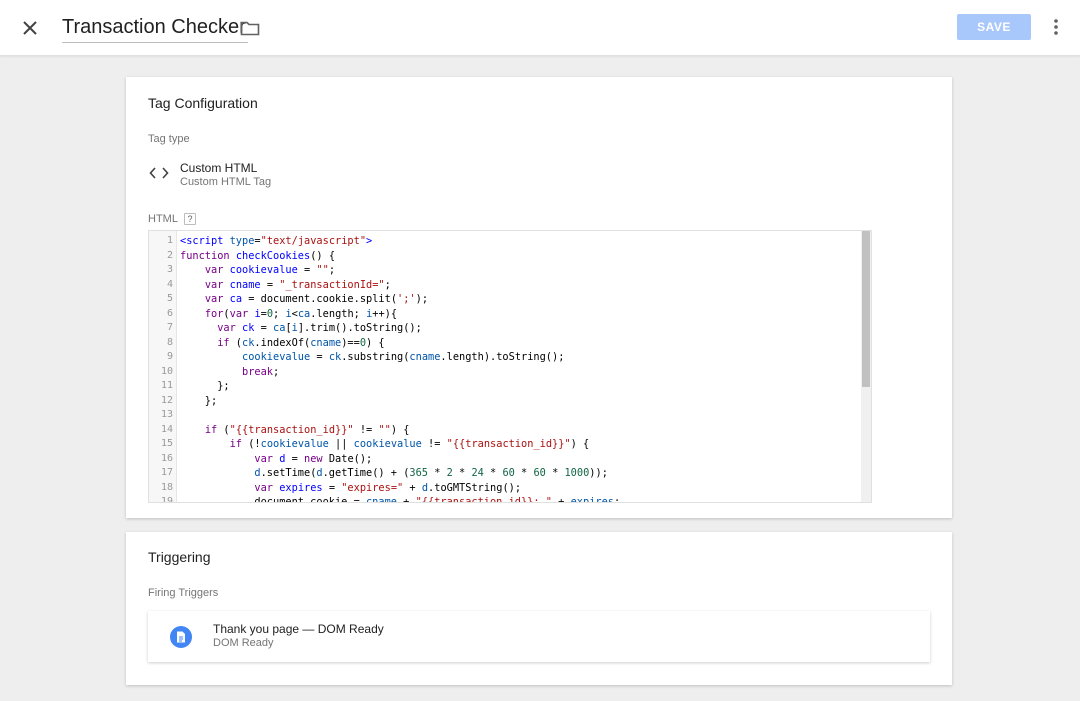 Image resolution: width=1080 pixels, height=701 pixels. Describe the element at coordinates (169, 269) in the screenshot. I see `line-number: 3` at that location.